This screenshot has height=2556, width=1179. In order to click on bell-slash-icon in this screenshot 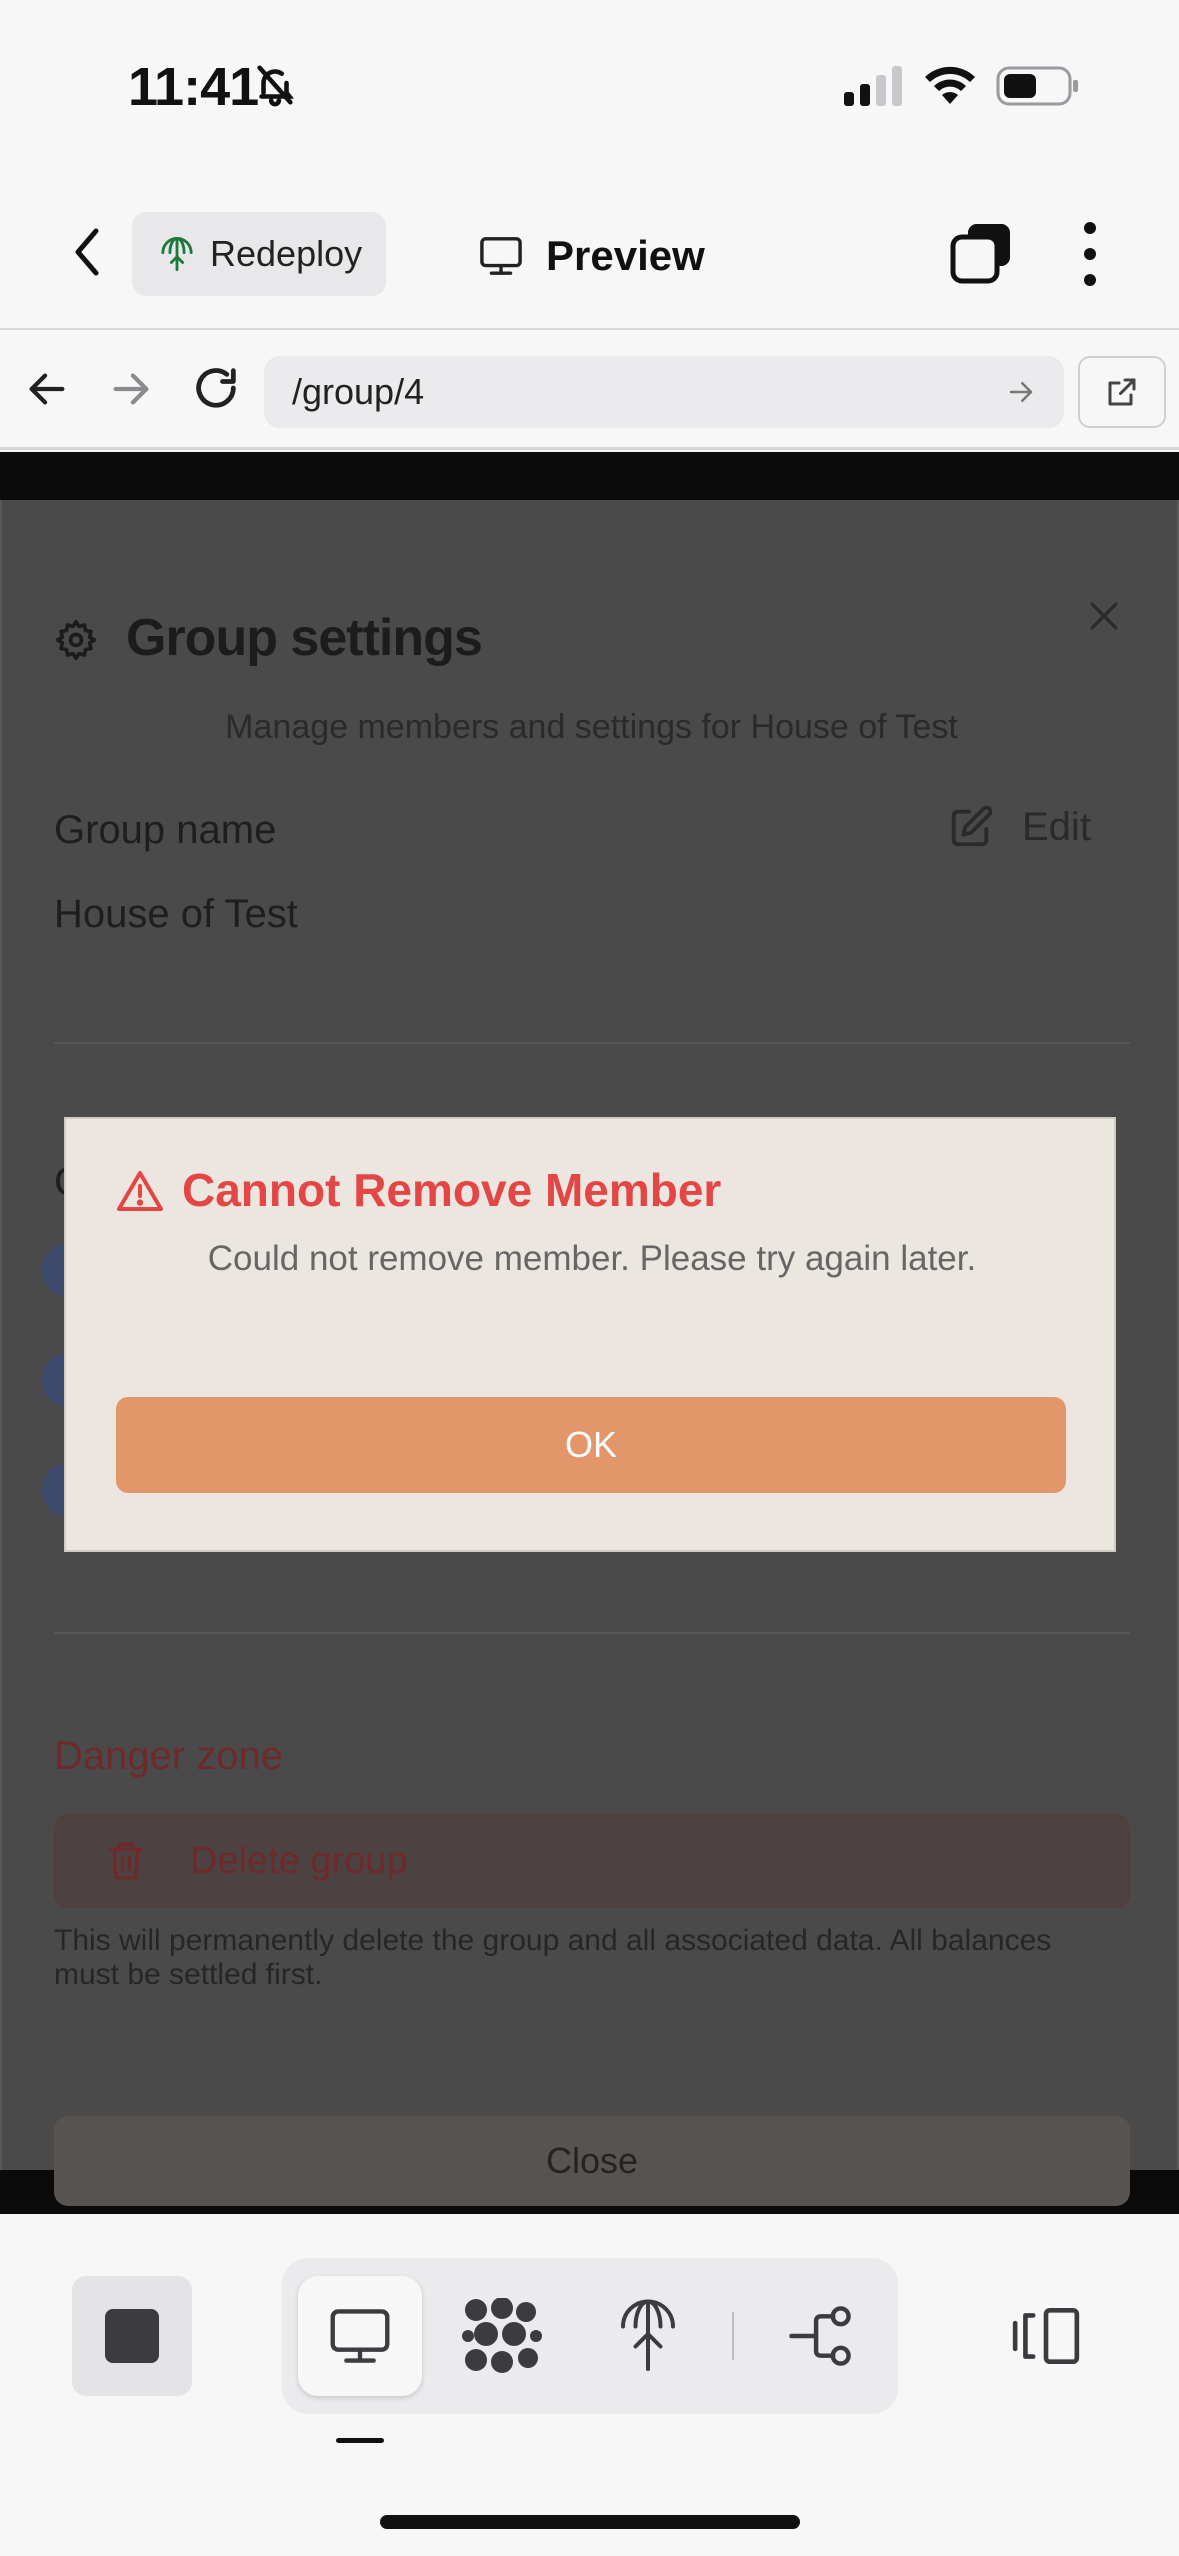, I will do `click(275, 87)`.